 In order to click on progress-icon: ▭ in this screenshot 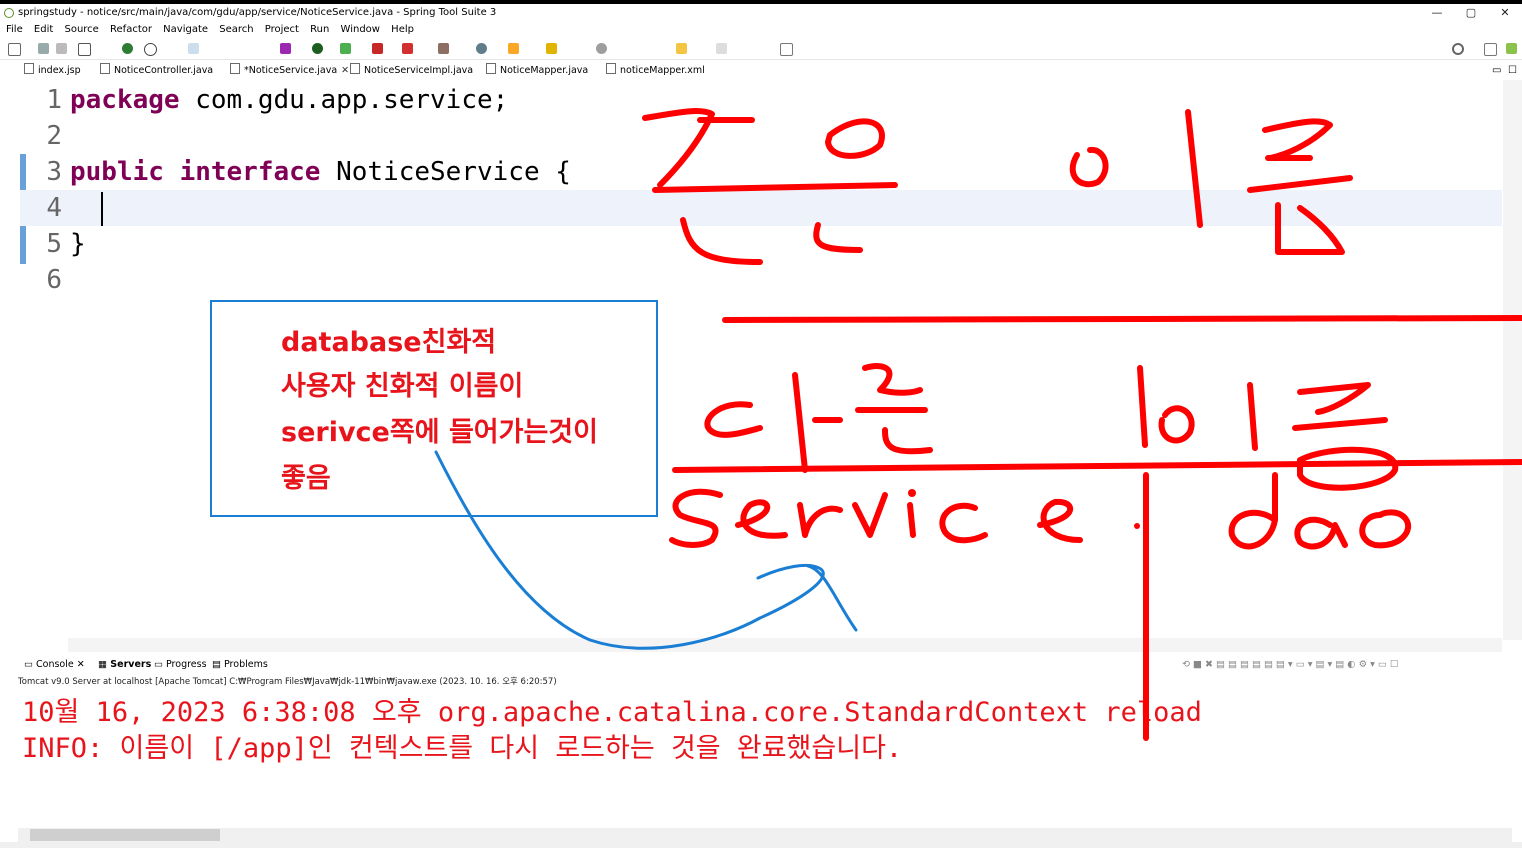, I will do `click(160, 664)`.